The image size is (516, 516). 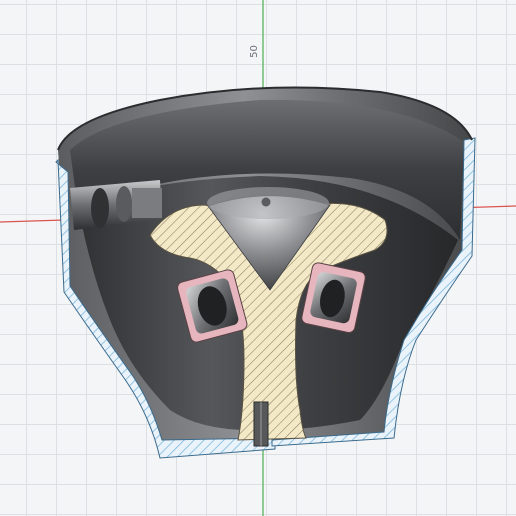 What do you see at coordinates (254, 51) in the screenshot?
I see `axis-ruler-label: 50` at bounding box center [254, 51].